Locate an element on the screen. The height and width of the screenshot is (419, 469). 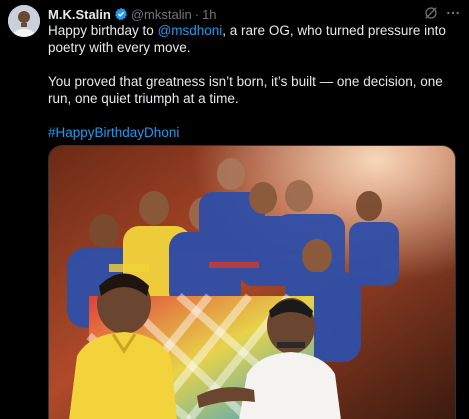
author-handle: @mkstalin is located at coordinates (161, 14).